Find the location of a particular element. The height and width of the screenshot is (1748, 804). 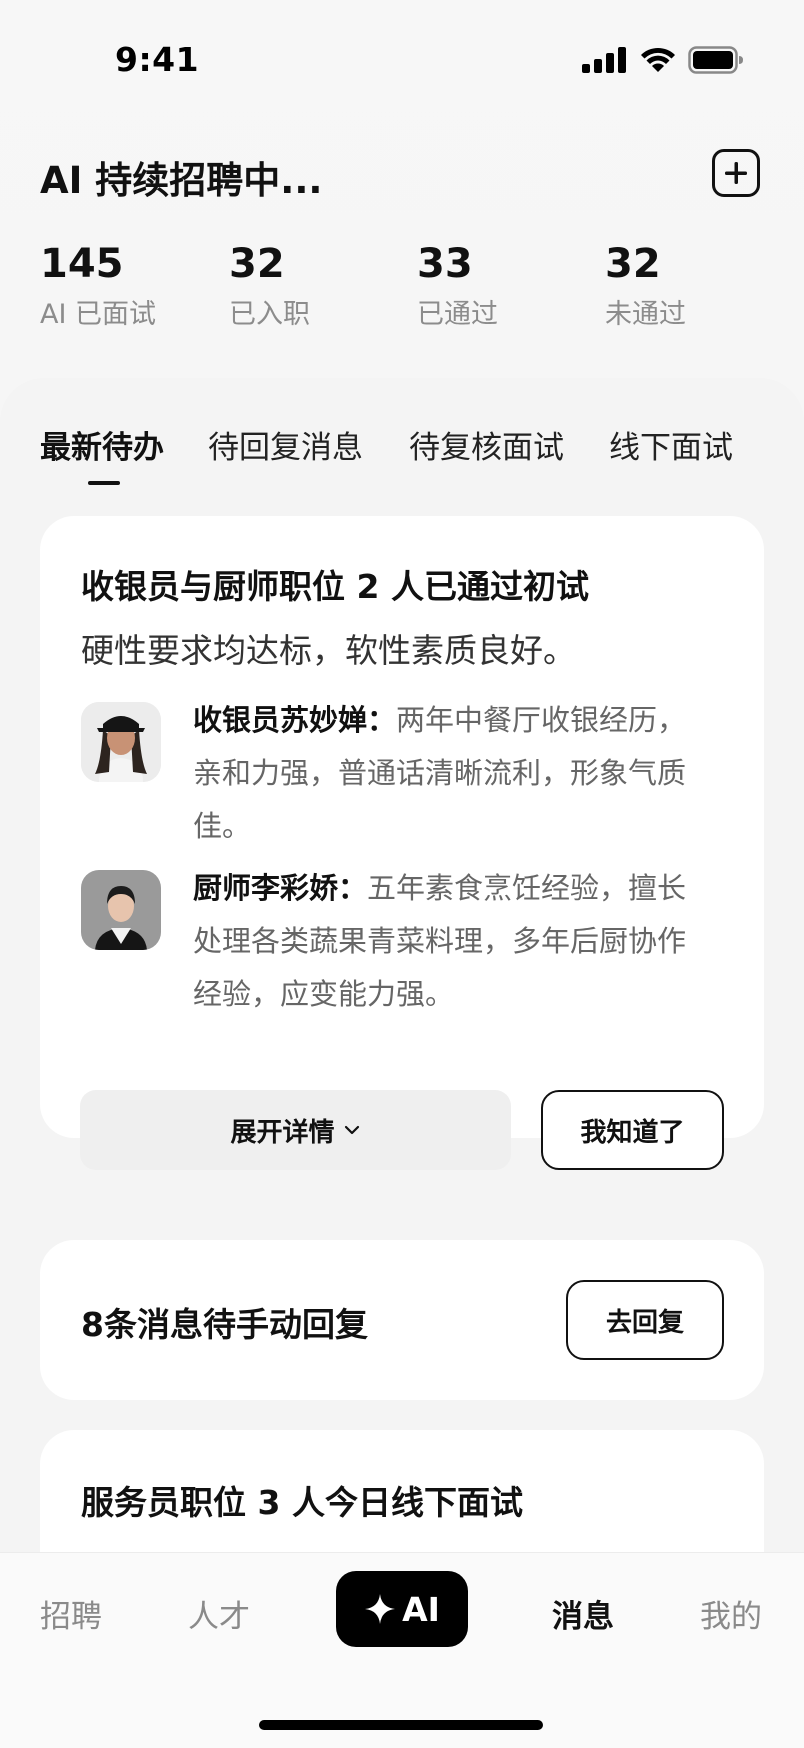

card-title: 服务员职位 3 人今日线下面试 is located at coordinates (302, 1502).